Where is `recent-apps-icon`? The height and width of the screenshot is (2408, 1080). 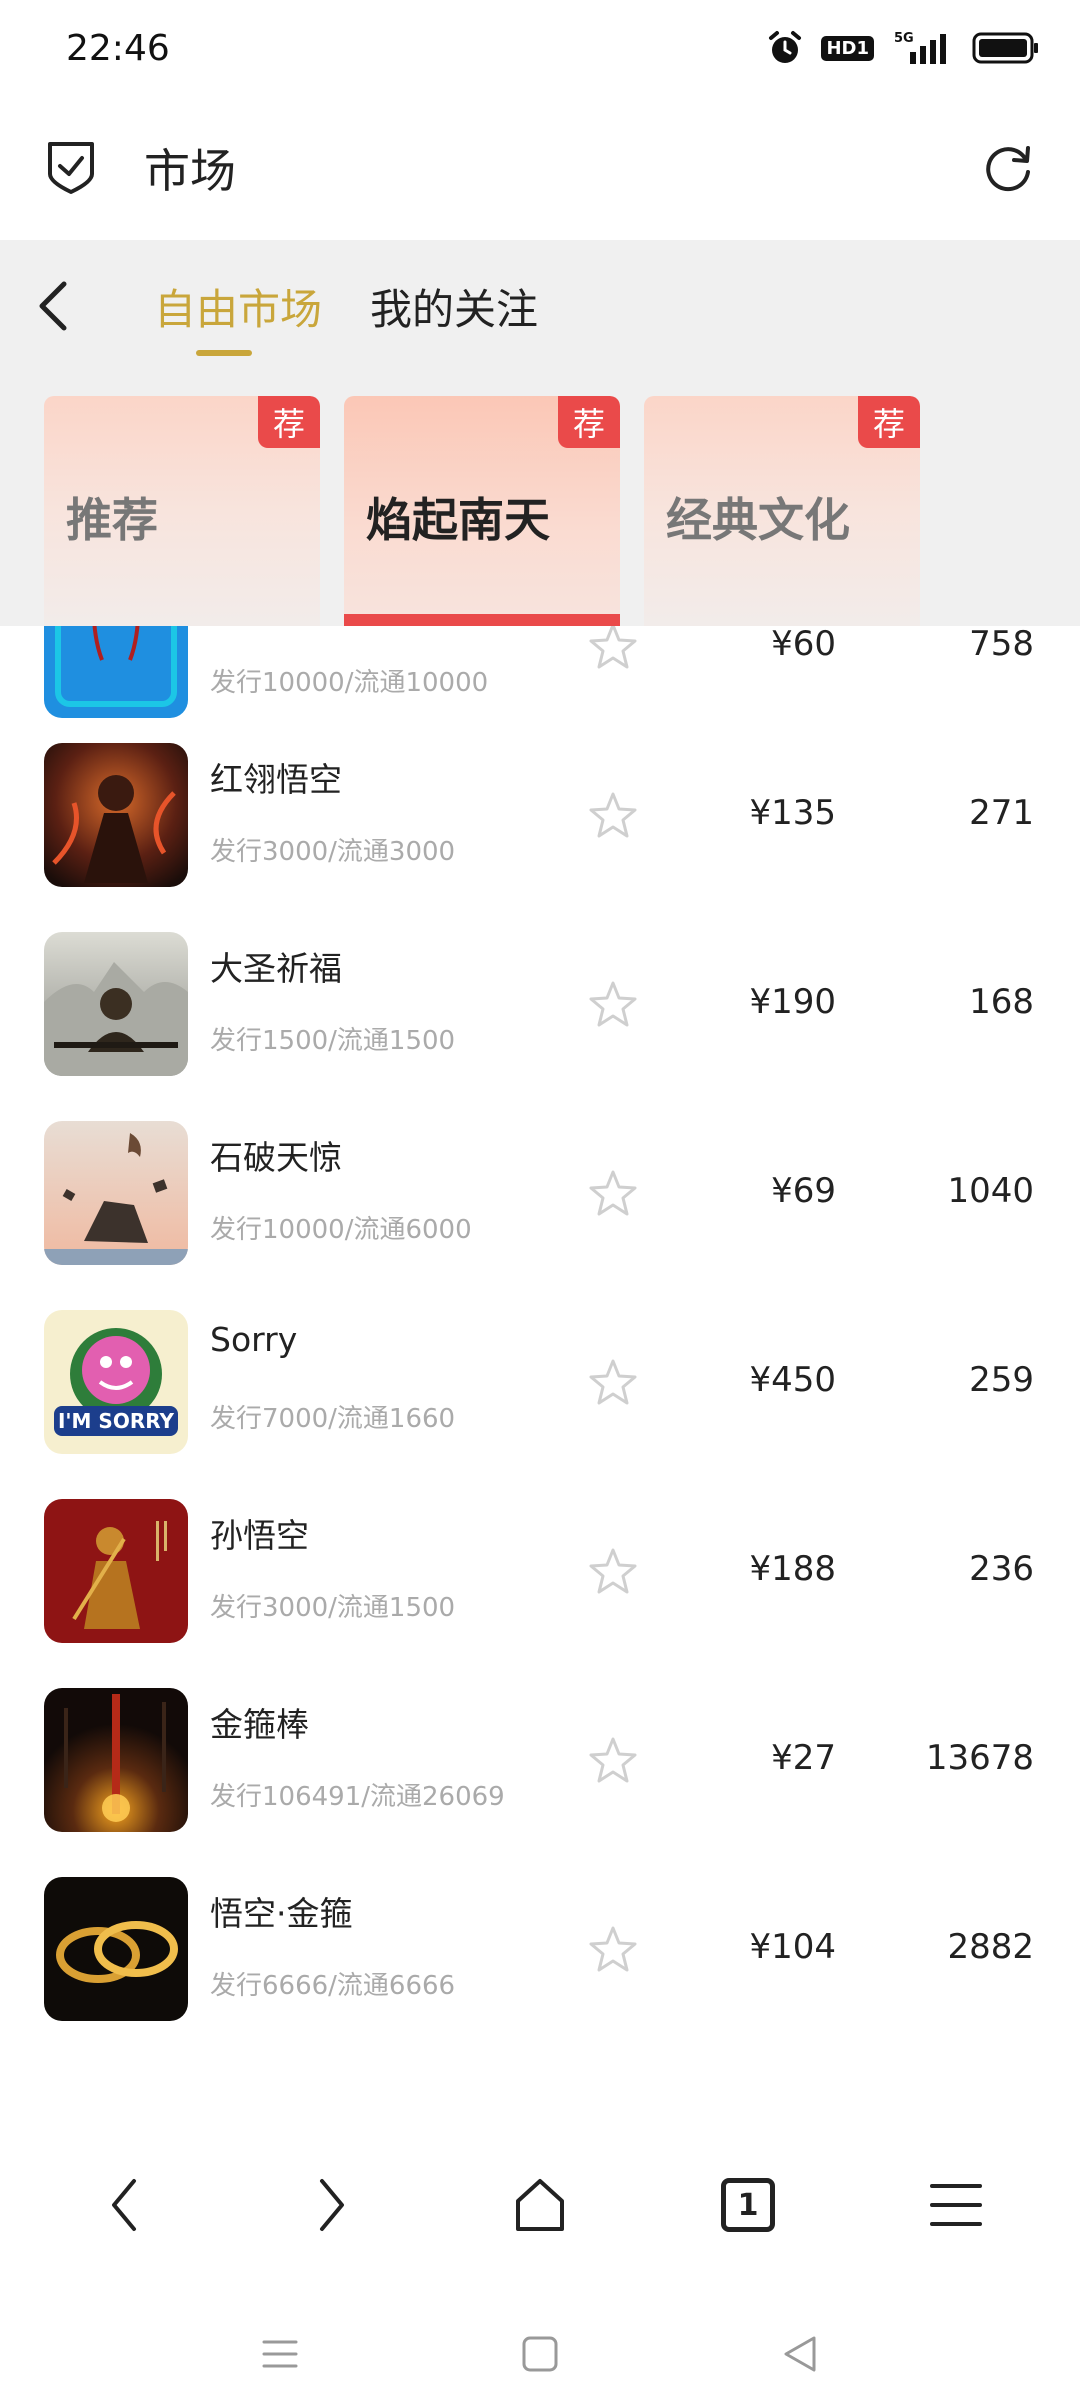 recent-apps-icon is located at coordinates (280, 2354).